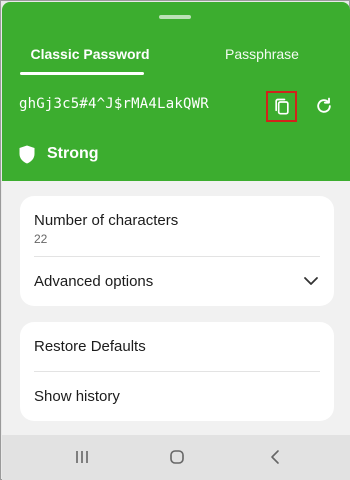 This screenshot has height=480, width=350. What do you see at coordinates (175, 17) in the screenshot?
I see `drag-handle` at bounding box center [175, 17].